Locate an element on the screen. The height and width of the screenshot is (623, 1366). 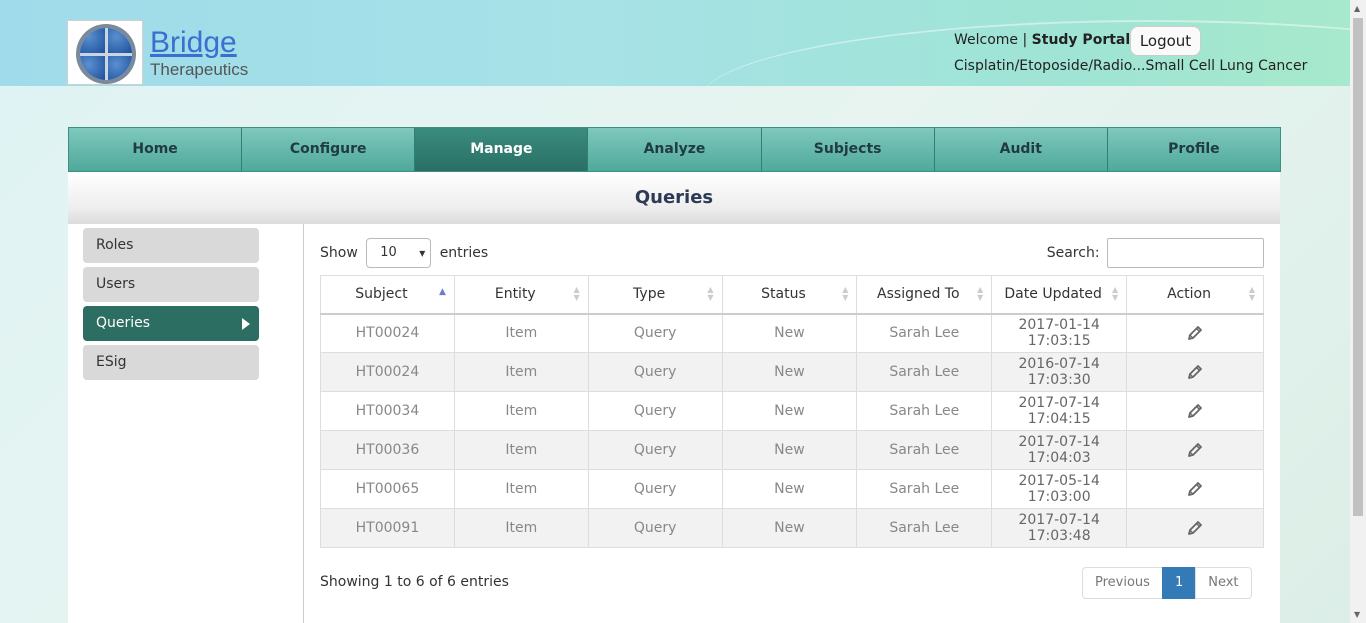
tab-analyze: Analyze is located at coordinates (675, 149).